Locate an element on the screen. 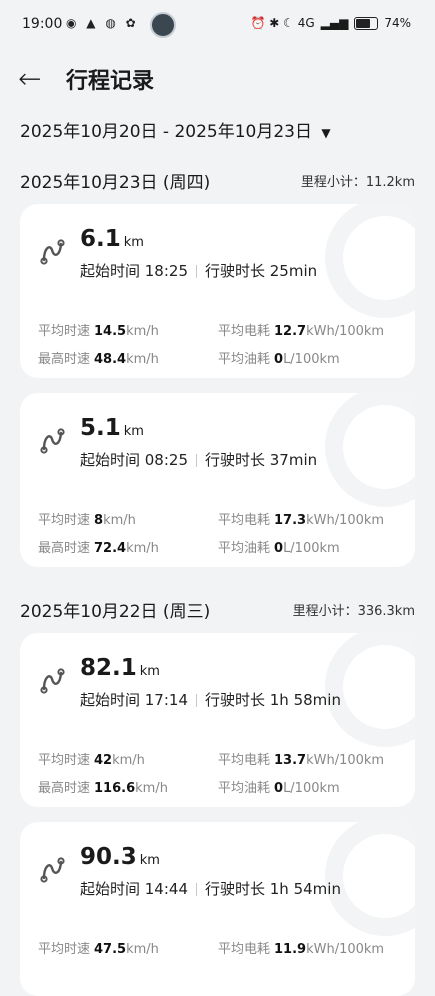 This screenshot has height=996, width=435. max-speed-value: 72.4 is located at coordinates (110, 548).